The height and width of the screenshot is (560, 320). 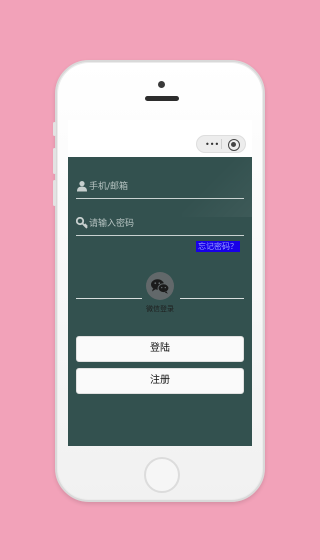 I want to click on register-button: 注册, so click(x=160, y=381).